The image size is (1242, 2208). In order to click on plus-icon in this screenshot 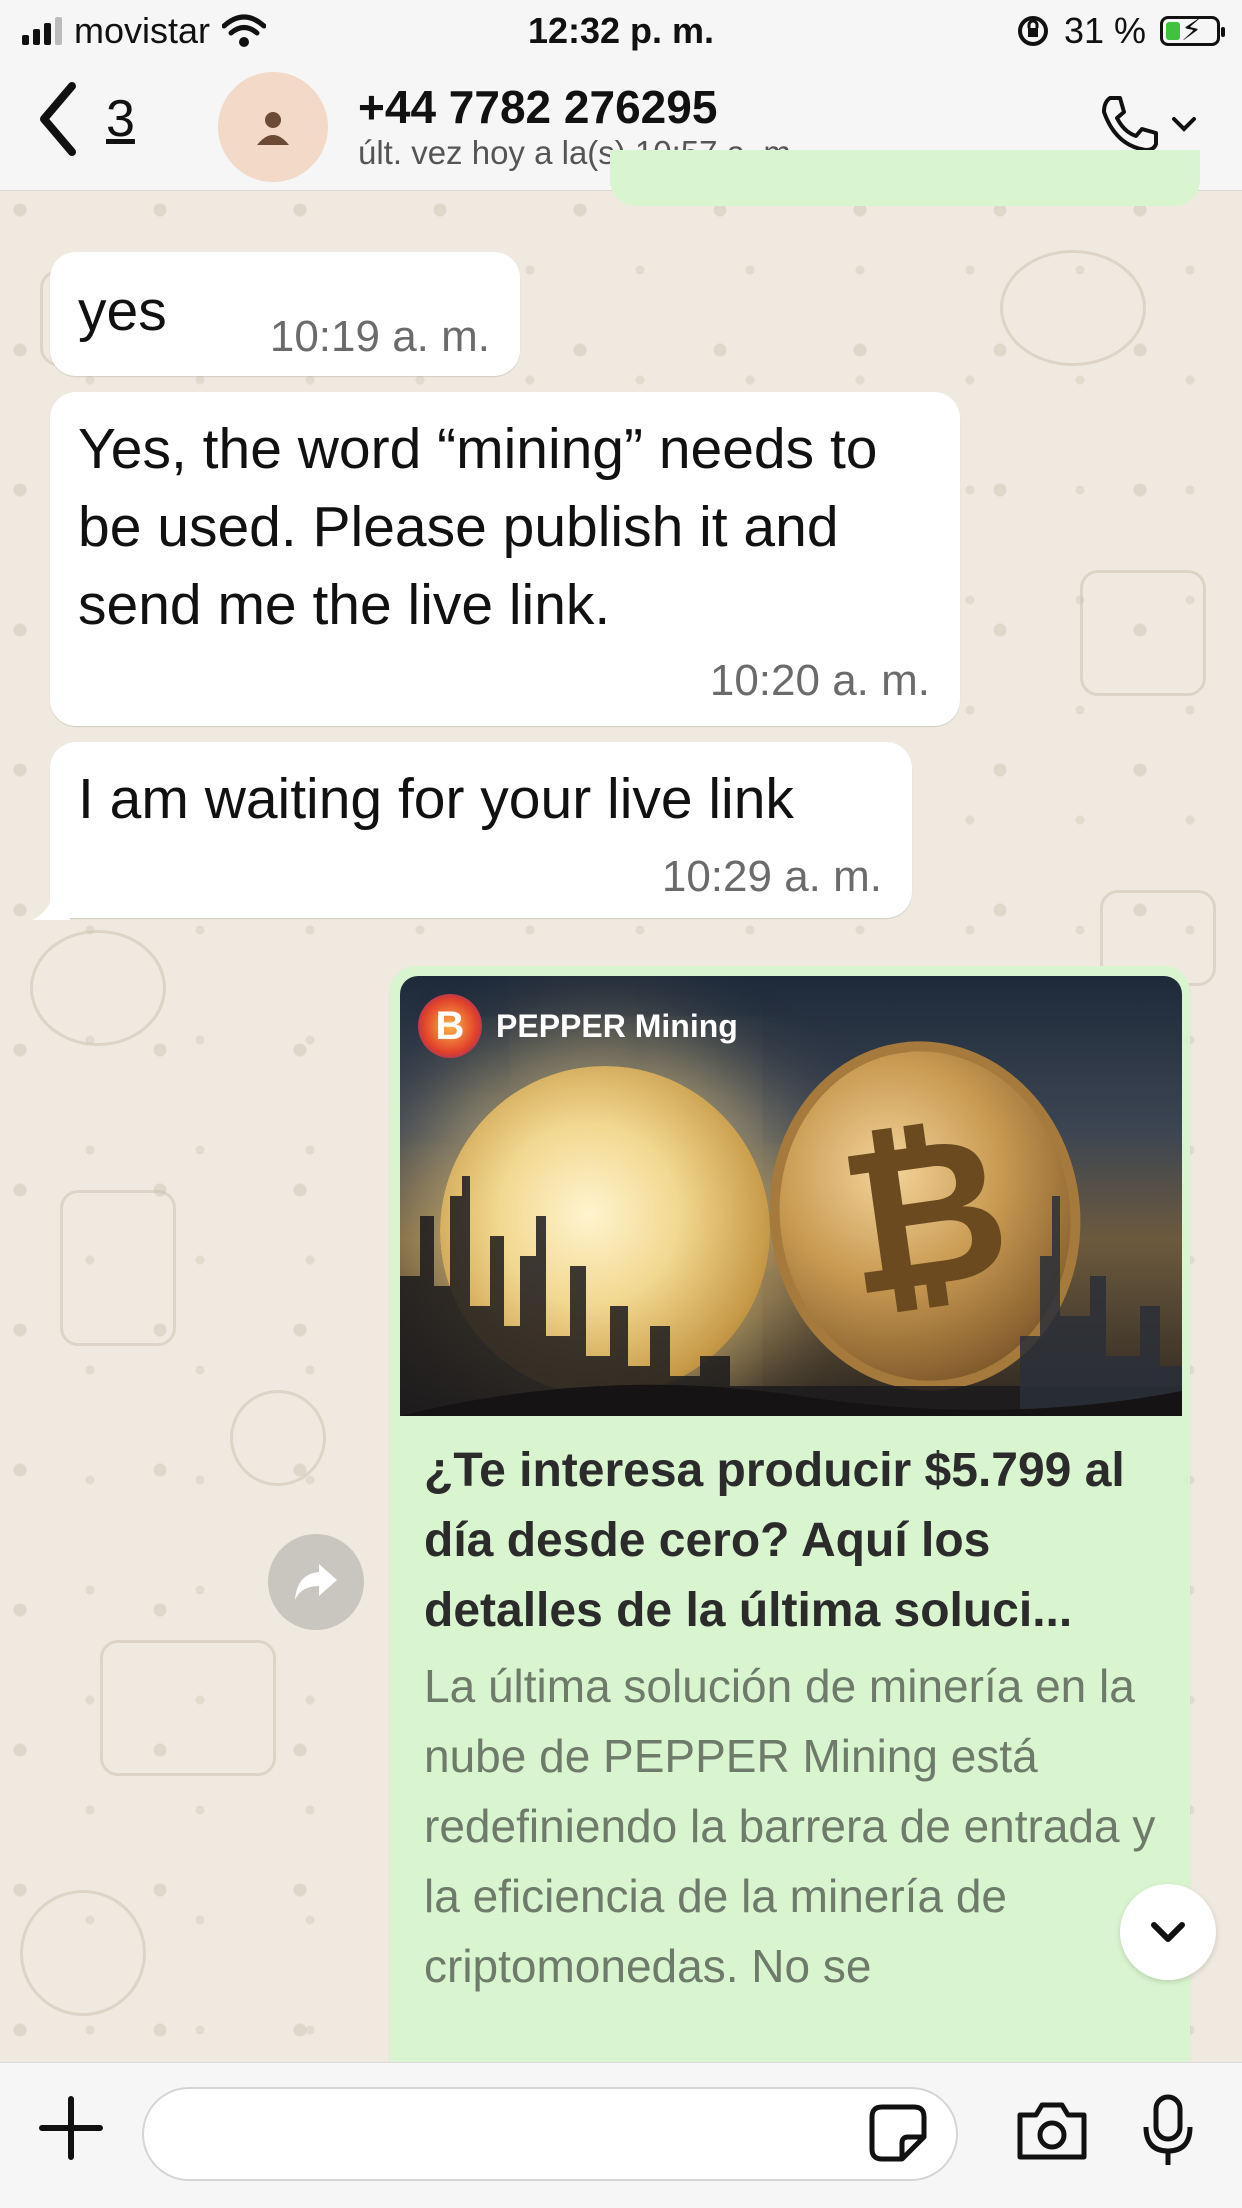, I will do `click(71, 2128)`.